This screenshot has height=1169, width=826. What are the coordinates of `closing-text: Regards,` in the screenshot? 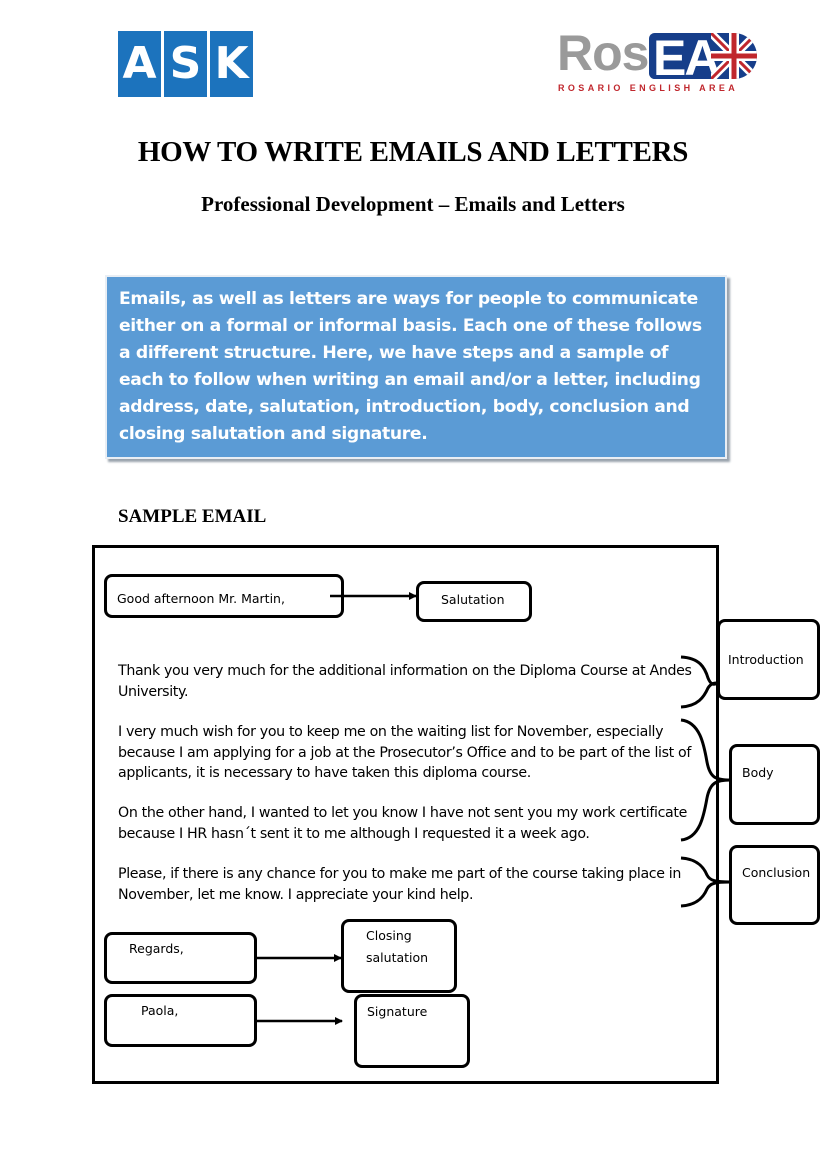 It's located at (156, 948).